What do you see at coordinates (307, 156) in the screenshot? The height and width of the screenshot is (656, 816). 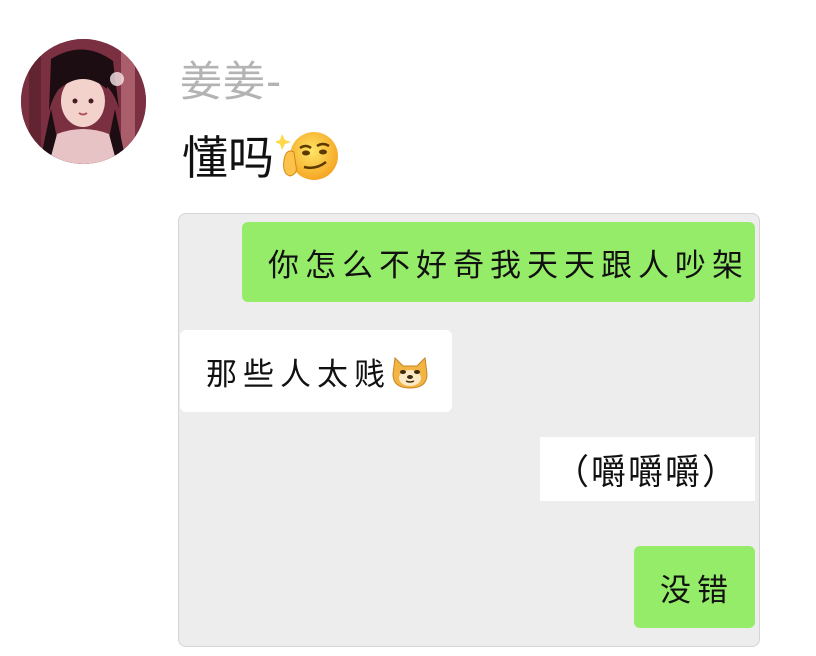 I see `smirk-face-icon` at bounding box center [307, 156].